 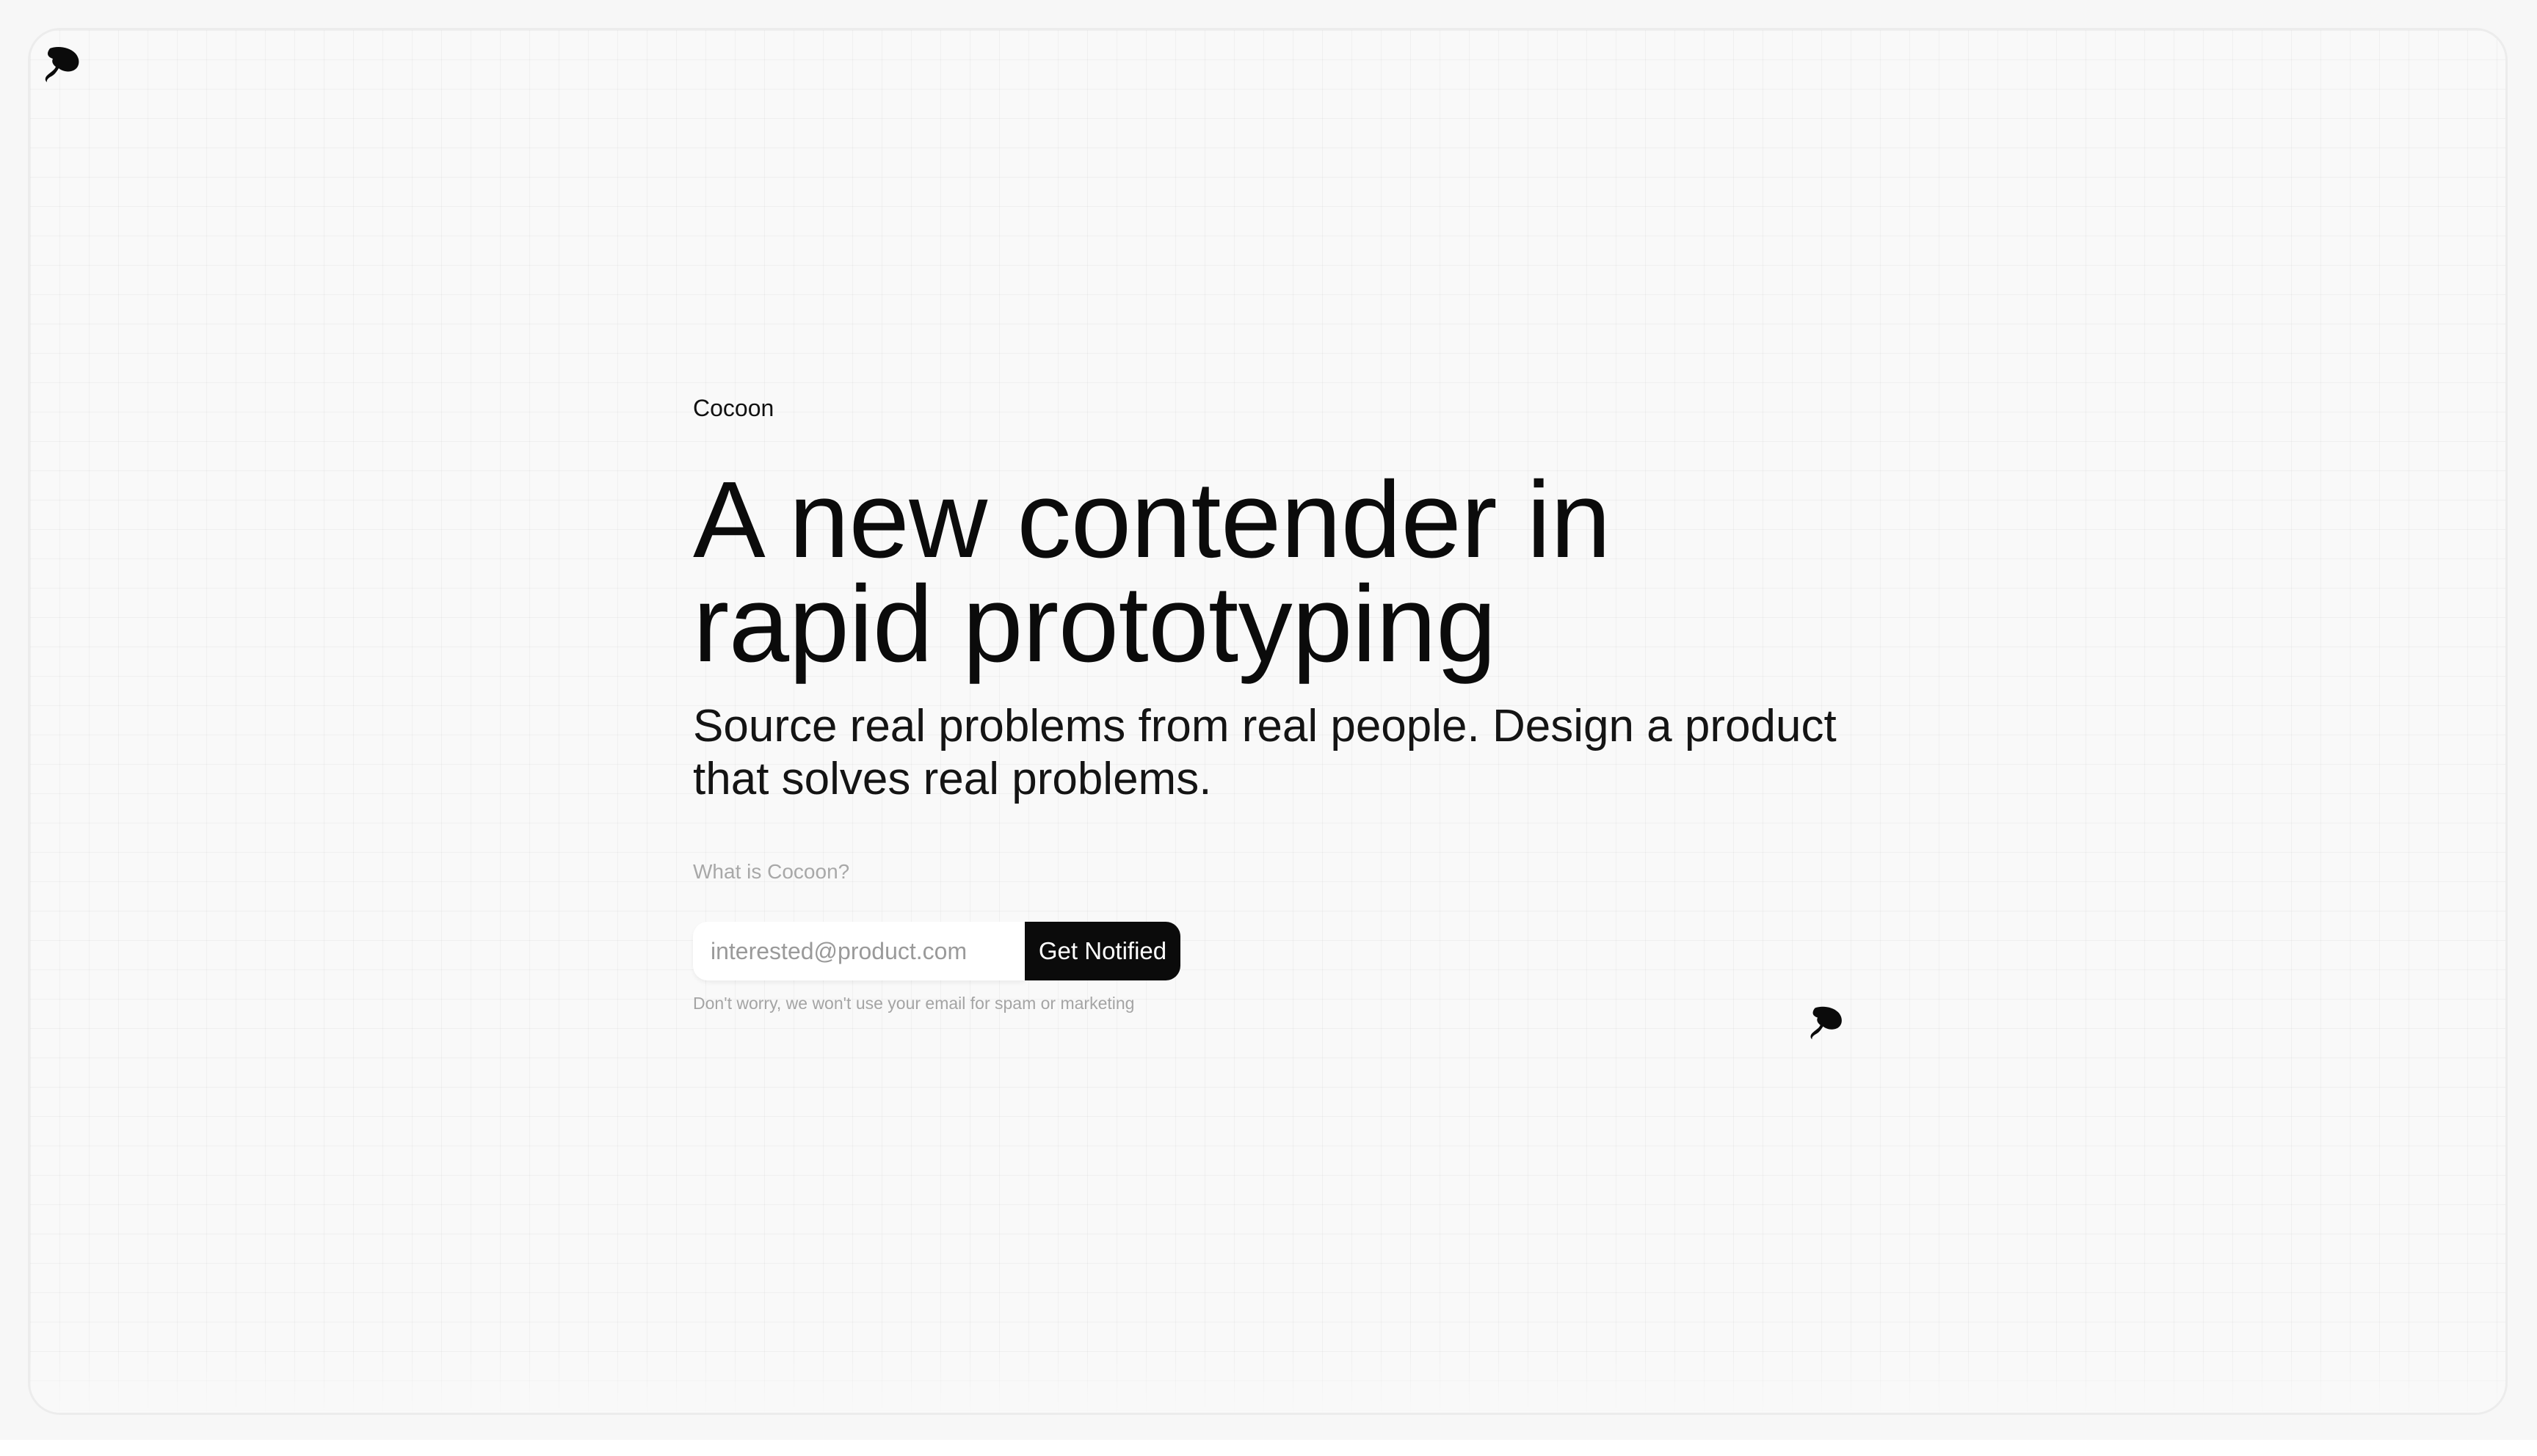 I want to click on email-input, so click(x=859, y=951).